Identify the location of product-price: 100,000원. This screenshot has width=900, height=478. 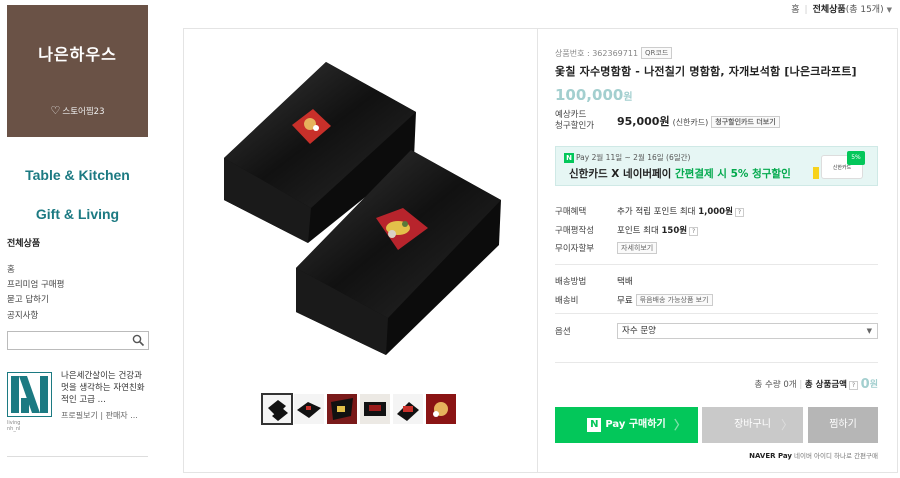
(594, 95).